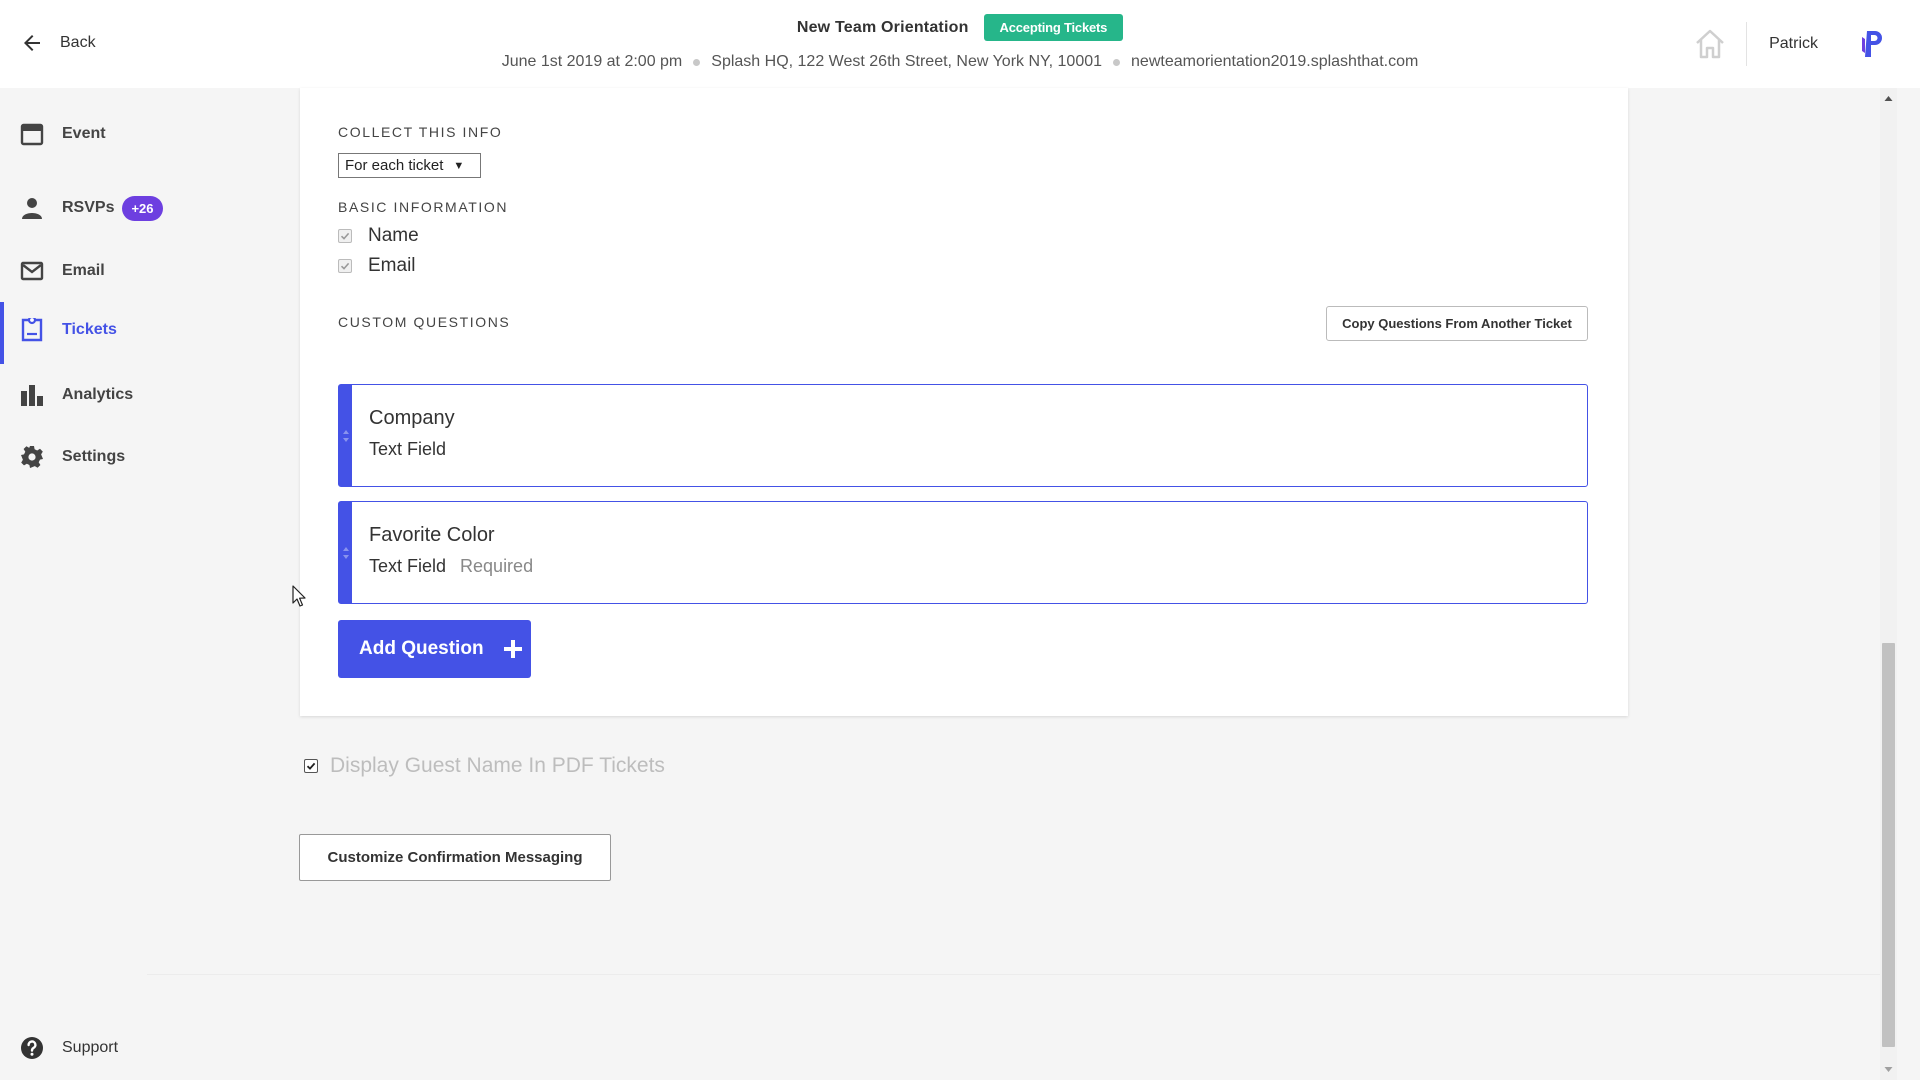  What do you see at coordinates (455, 857) in the screenshot?
I see `customize-confirmation-button: Customize Confirmation Messaging` at bounding box center [455, 857].